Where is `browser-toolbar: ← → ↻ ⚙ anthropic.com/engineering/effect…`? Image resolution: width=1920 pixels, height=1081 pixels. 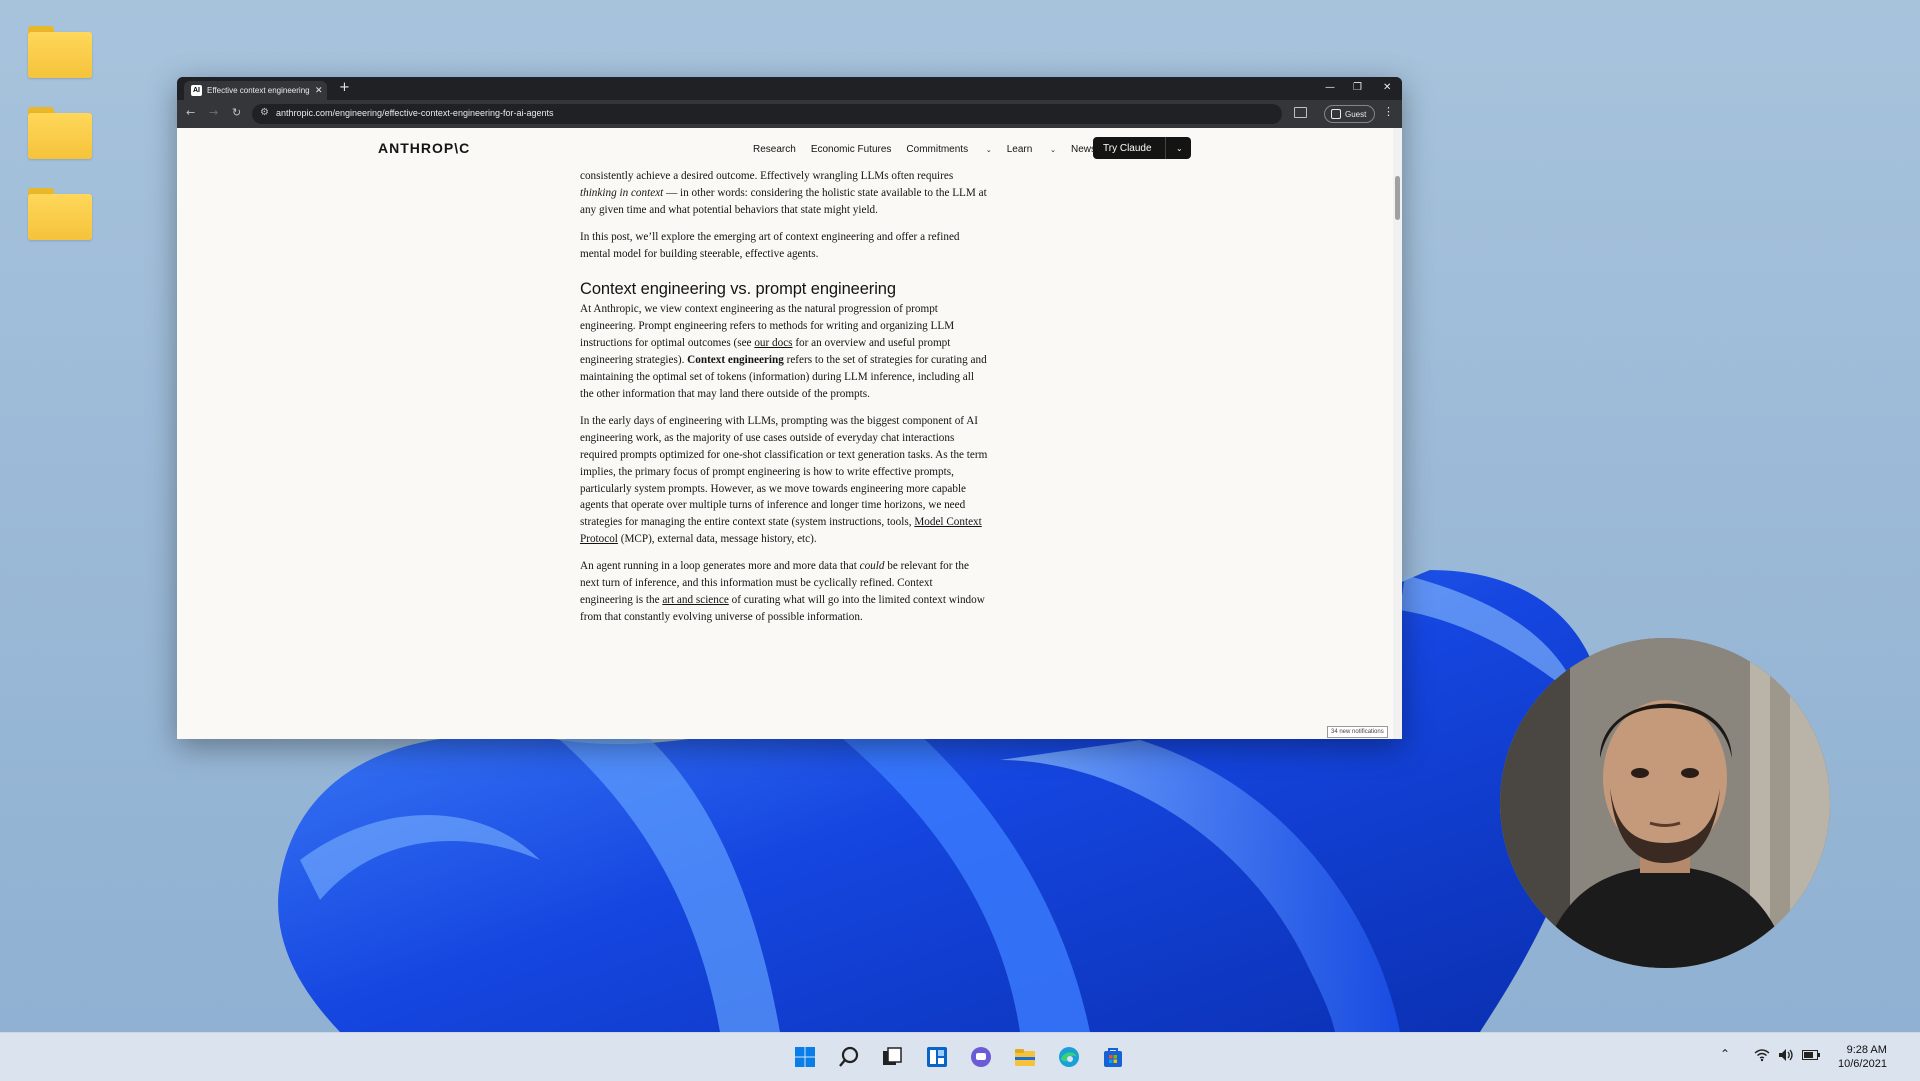
browser-toolbar: ← → ↻ ⚙ anthropic.com/engineering/effect… is located at coordinates (789, 114).